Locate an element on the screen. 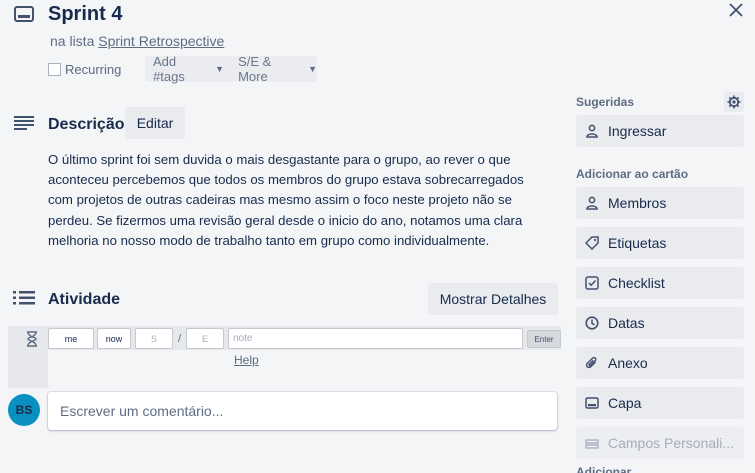 Image resolution: width=755 pixels, height=473 pixels. checklist-button: Checklist is located at coordinates (660, 283).